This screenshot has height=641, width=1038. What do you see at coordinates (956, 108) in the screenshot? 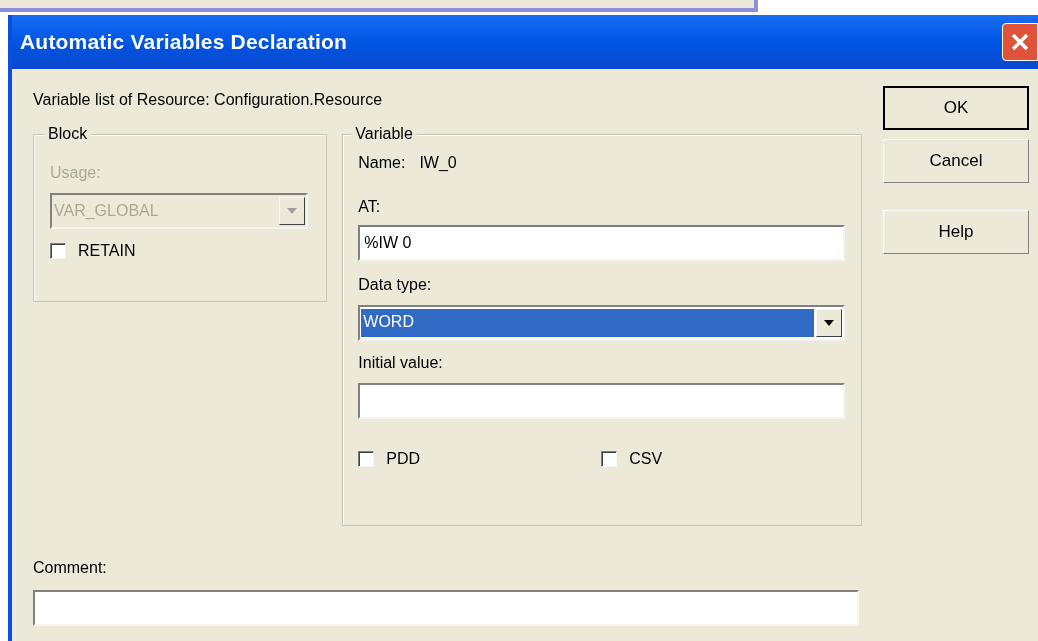
I see `dialog-button: OK` at bounding box center [956, 108].